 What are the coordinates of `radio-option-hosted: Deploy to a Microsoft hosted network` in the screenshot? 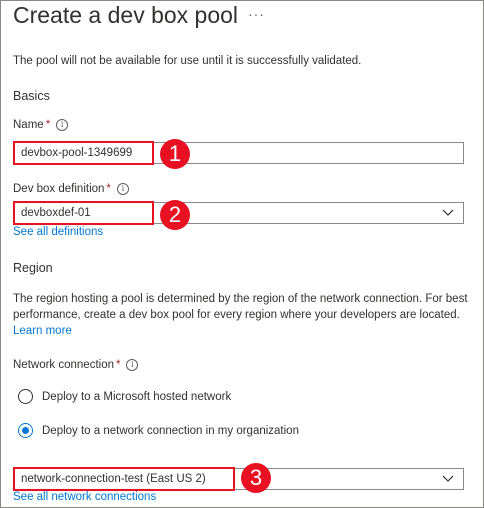 It's located at (124, 396).